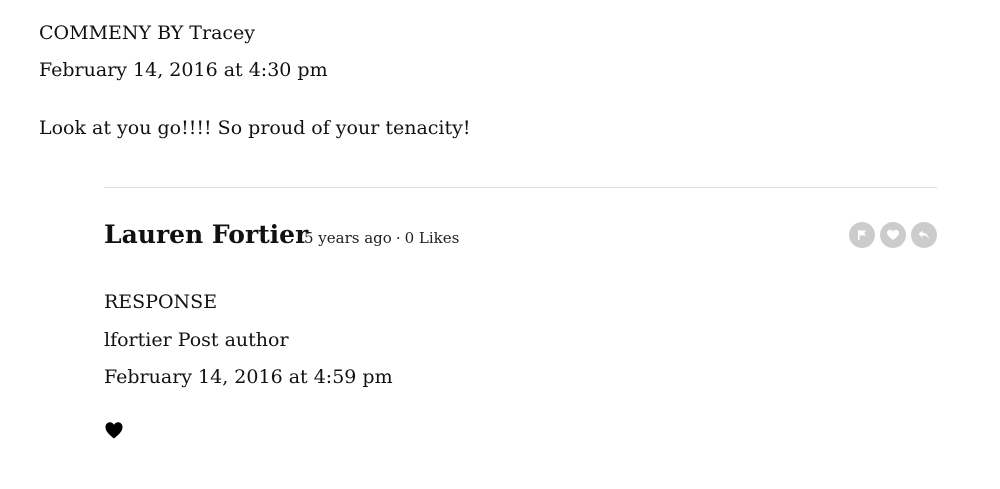 Image resolution: width=1000 pixels, height=489 pixels. Describe the element at coordinates (147, 33) in the screenshot. I see `comment-author-line: COMMENY BY Tracey` at that location.